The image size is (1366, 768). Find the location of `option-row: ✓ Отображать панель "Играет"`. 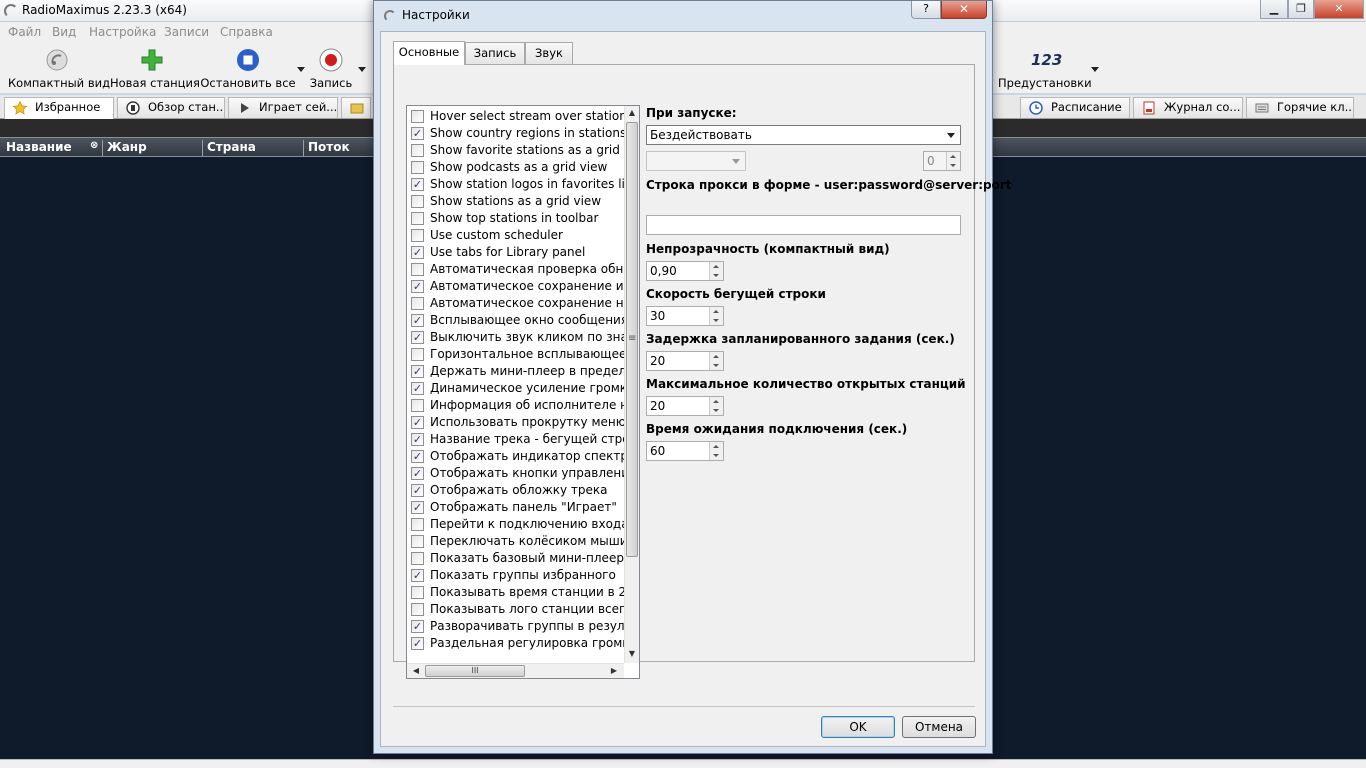

option-row: ✓ Отображать панель "Играет" is located at coordinates (518, 507).